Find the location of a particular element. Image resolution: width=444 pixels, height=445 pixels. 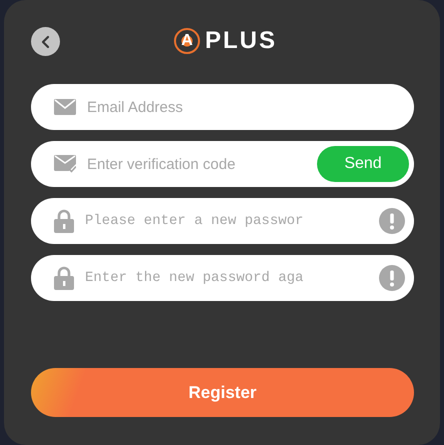

text-input: Enter the new password aga is located at coordinates (232, 278).